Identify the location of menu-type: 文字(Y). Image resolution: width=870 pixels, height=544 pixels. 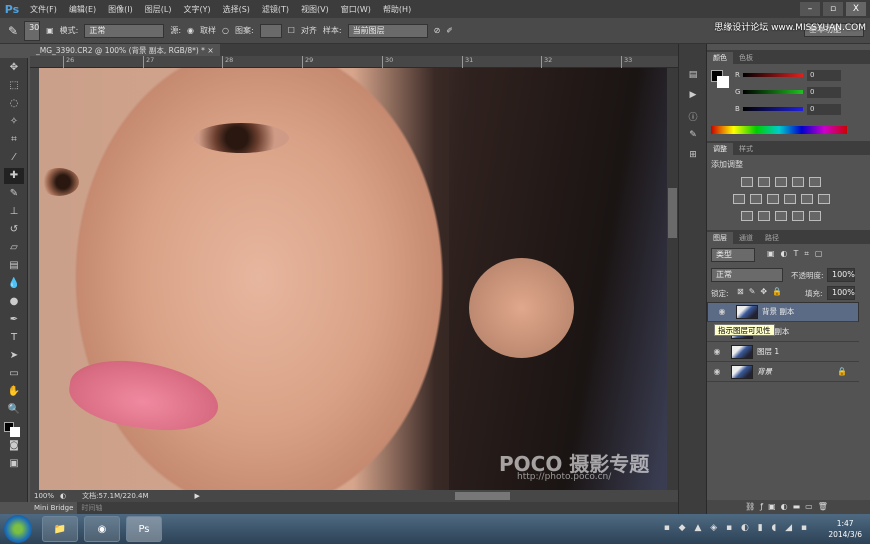
(196, 9).